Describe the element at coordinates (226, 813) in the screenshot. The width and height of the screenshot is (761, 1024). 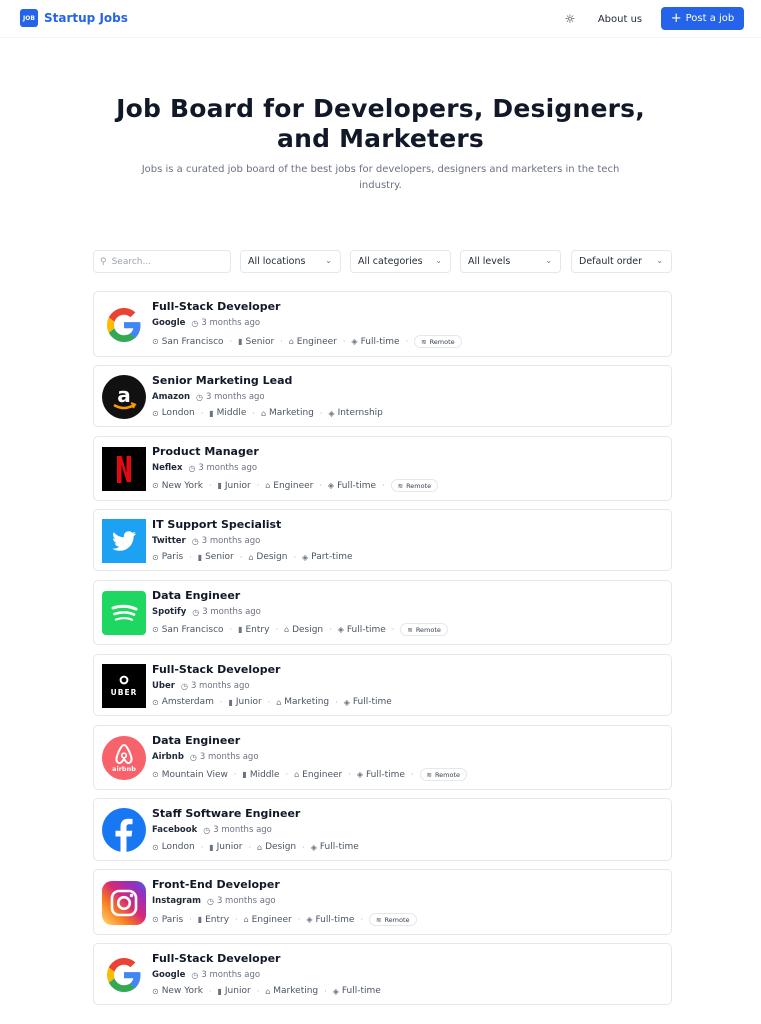
I see `job-title: Staff Software Engineer` at that location.